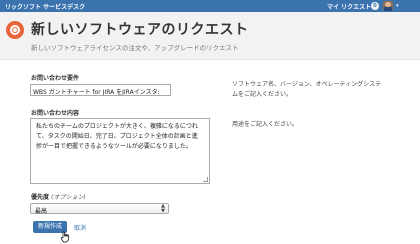 This screenshot has width=420, height=244. I want to click on description-line: て、タスクの開始日、完了日、プロジェクト全体の計画と進, so click(117, 136).